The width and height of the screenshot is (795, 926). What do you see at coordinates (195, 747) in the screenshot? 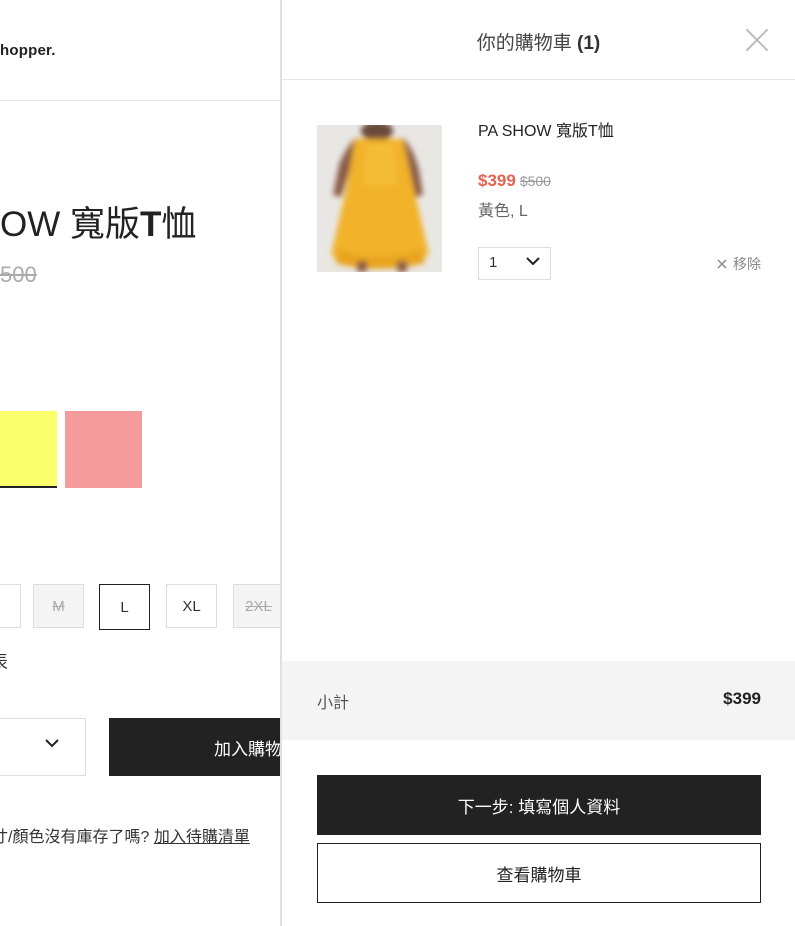
I see `add-to-cart-button: 加入購物` at bounding box center [195, 747].